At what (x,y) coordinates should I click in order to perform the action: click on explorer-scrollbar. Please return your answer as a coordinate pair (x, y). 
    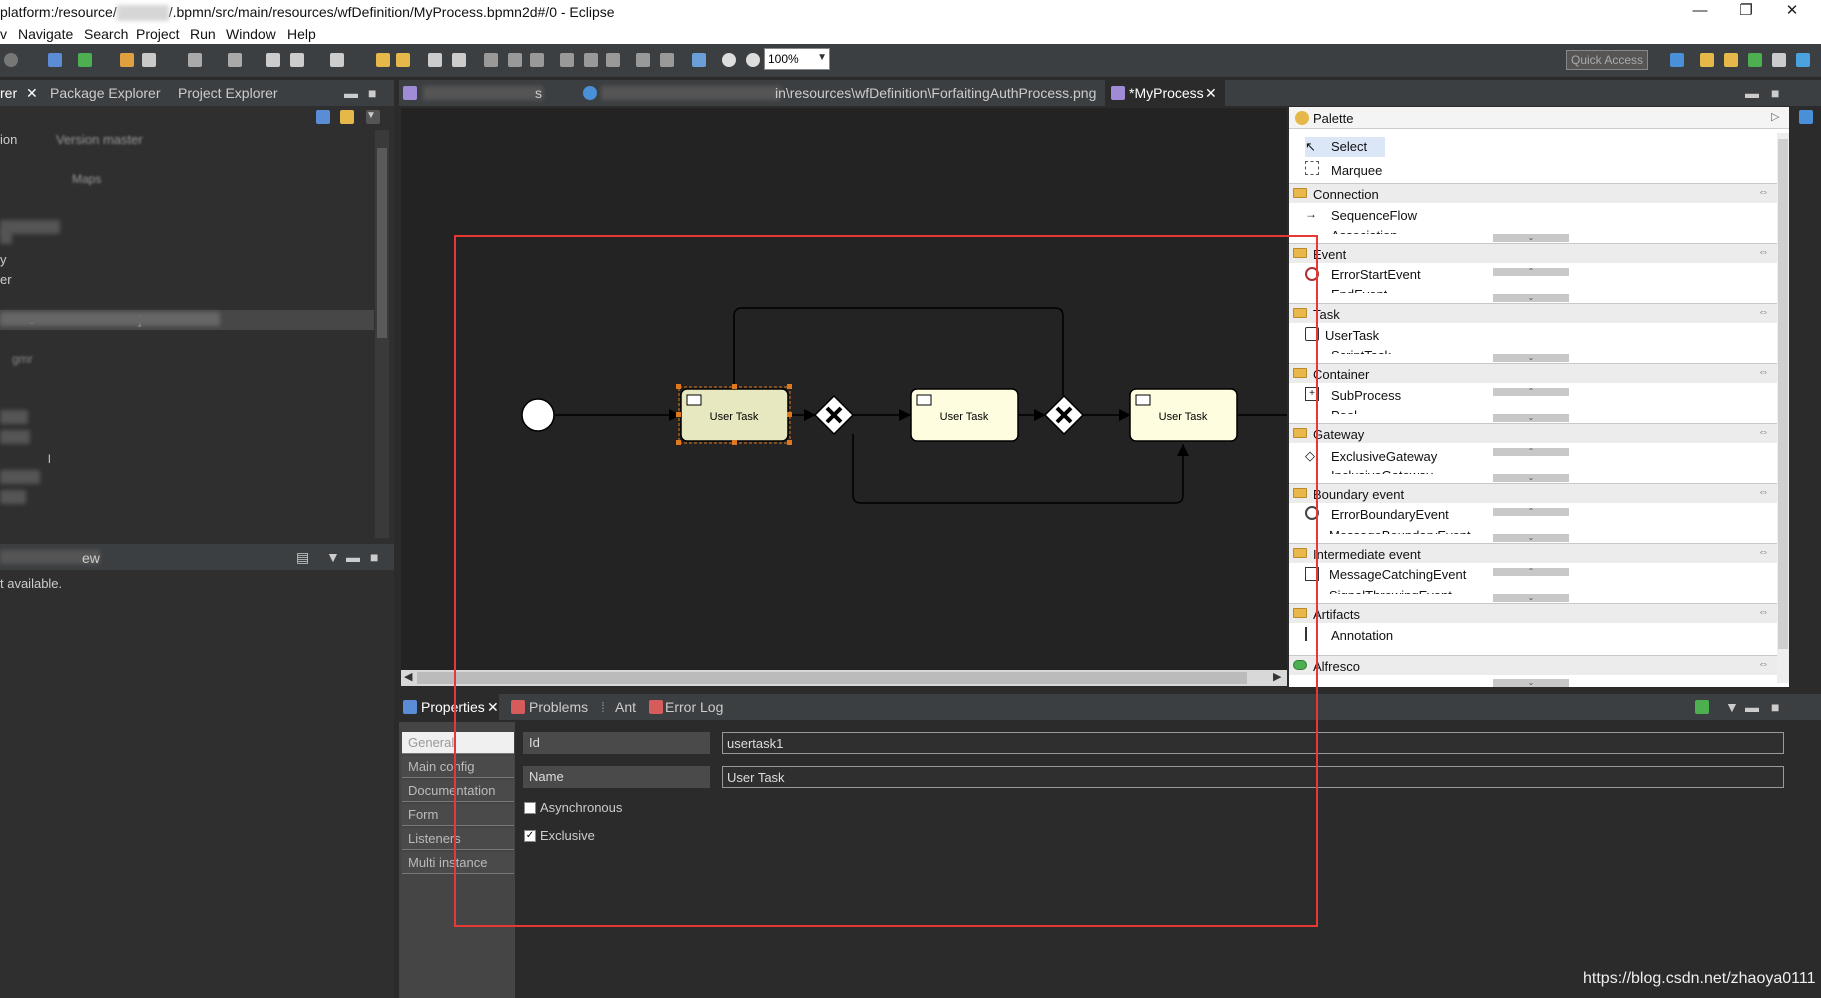
    Looking at the image, I should click on (382, 334).